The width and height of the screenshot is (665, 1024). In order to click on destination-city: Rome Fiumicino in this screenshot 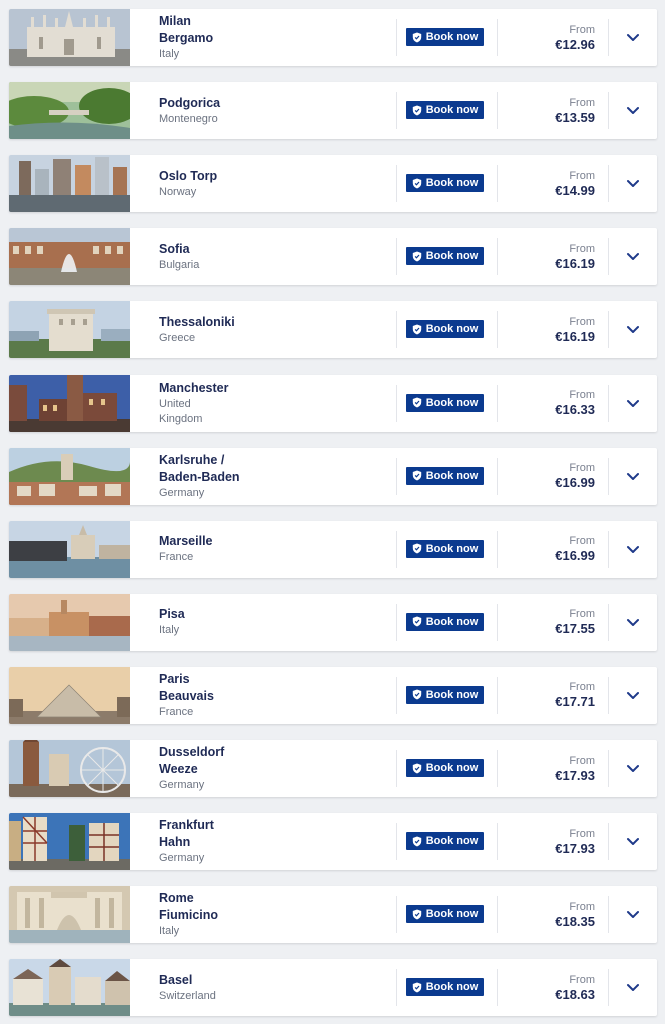, I will do `click(189, 907)`.